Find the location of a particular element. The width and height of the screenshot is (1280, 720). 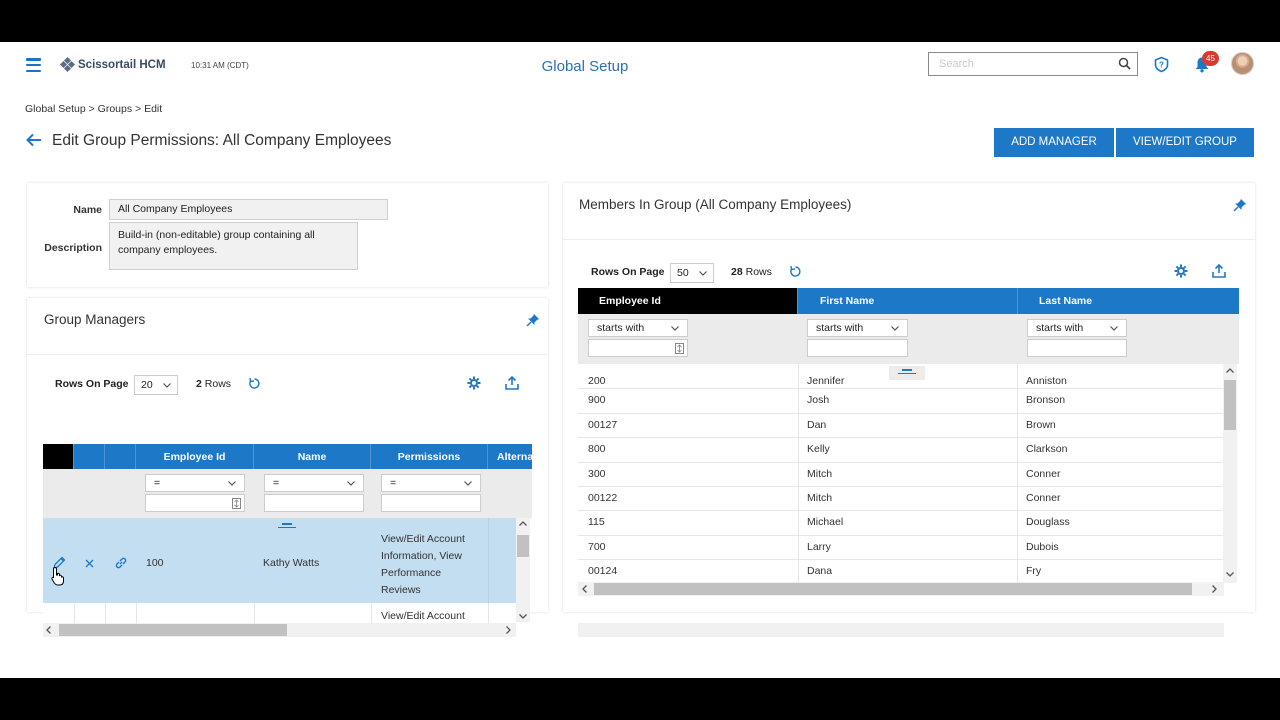

table-row: 00127 Dan Brown is located at coordinates (900, 424).